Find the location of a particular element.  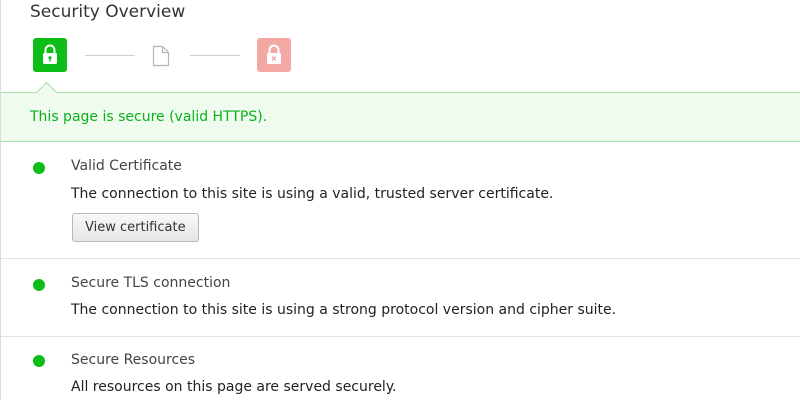

section-title: Secure TLS connection is located at coordinates (151, 283).